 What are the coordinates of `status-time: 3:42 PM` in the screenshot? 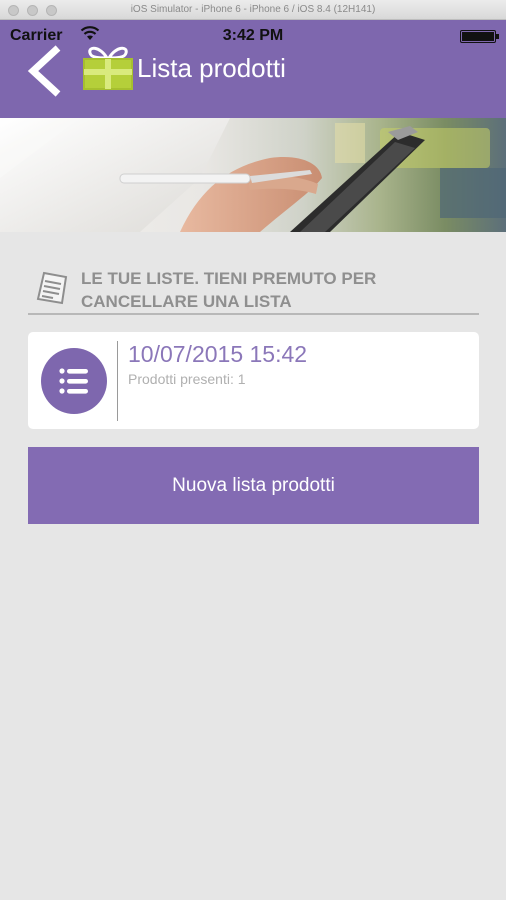 It's located at (253, 35).